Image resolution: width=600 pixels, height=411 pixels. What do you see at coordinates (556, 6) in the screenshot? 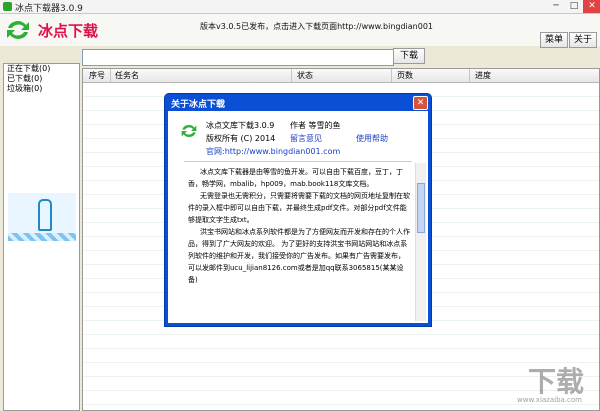
I see `minimize-button: ─` at bounding box center [556, 6].